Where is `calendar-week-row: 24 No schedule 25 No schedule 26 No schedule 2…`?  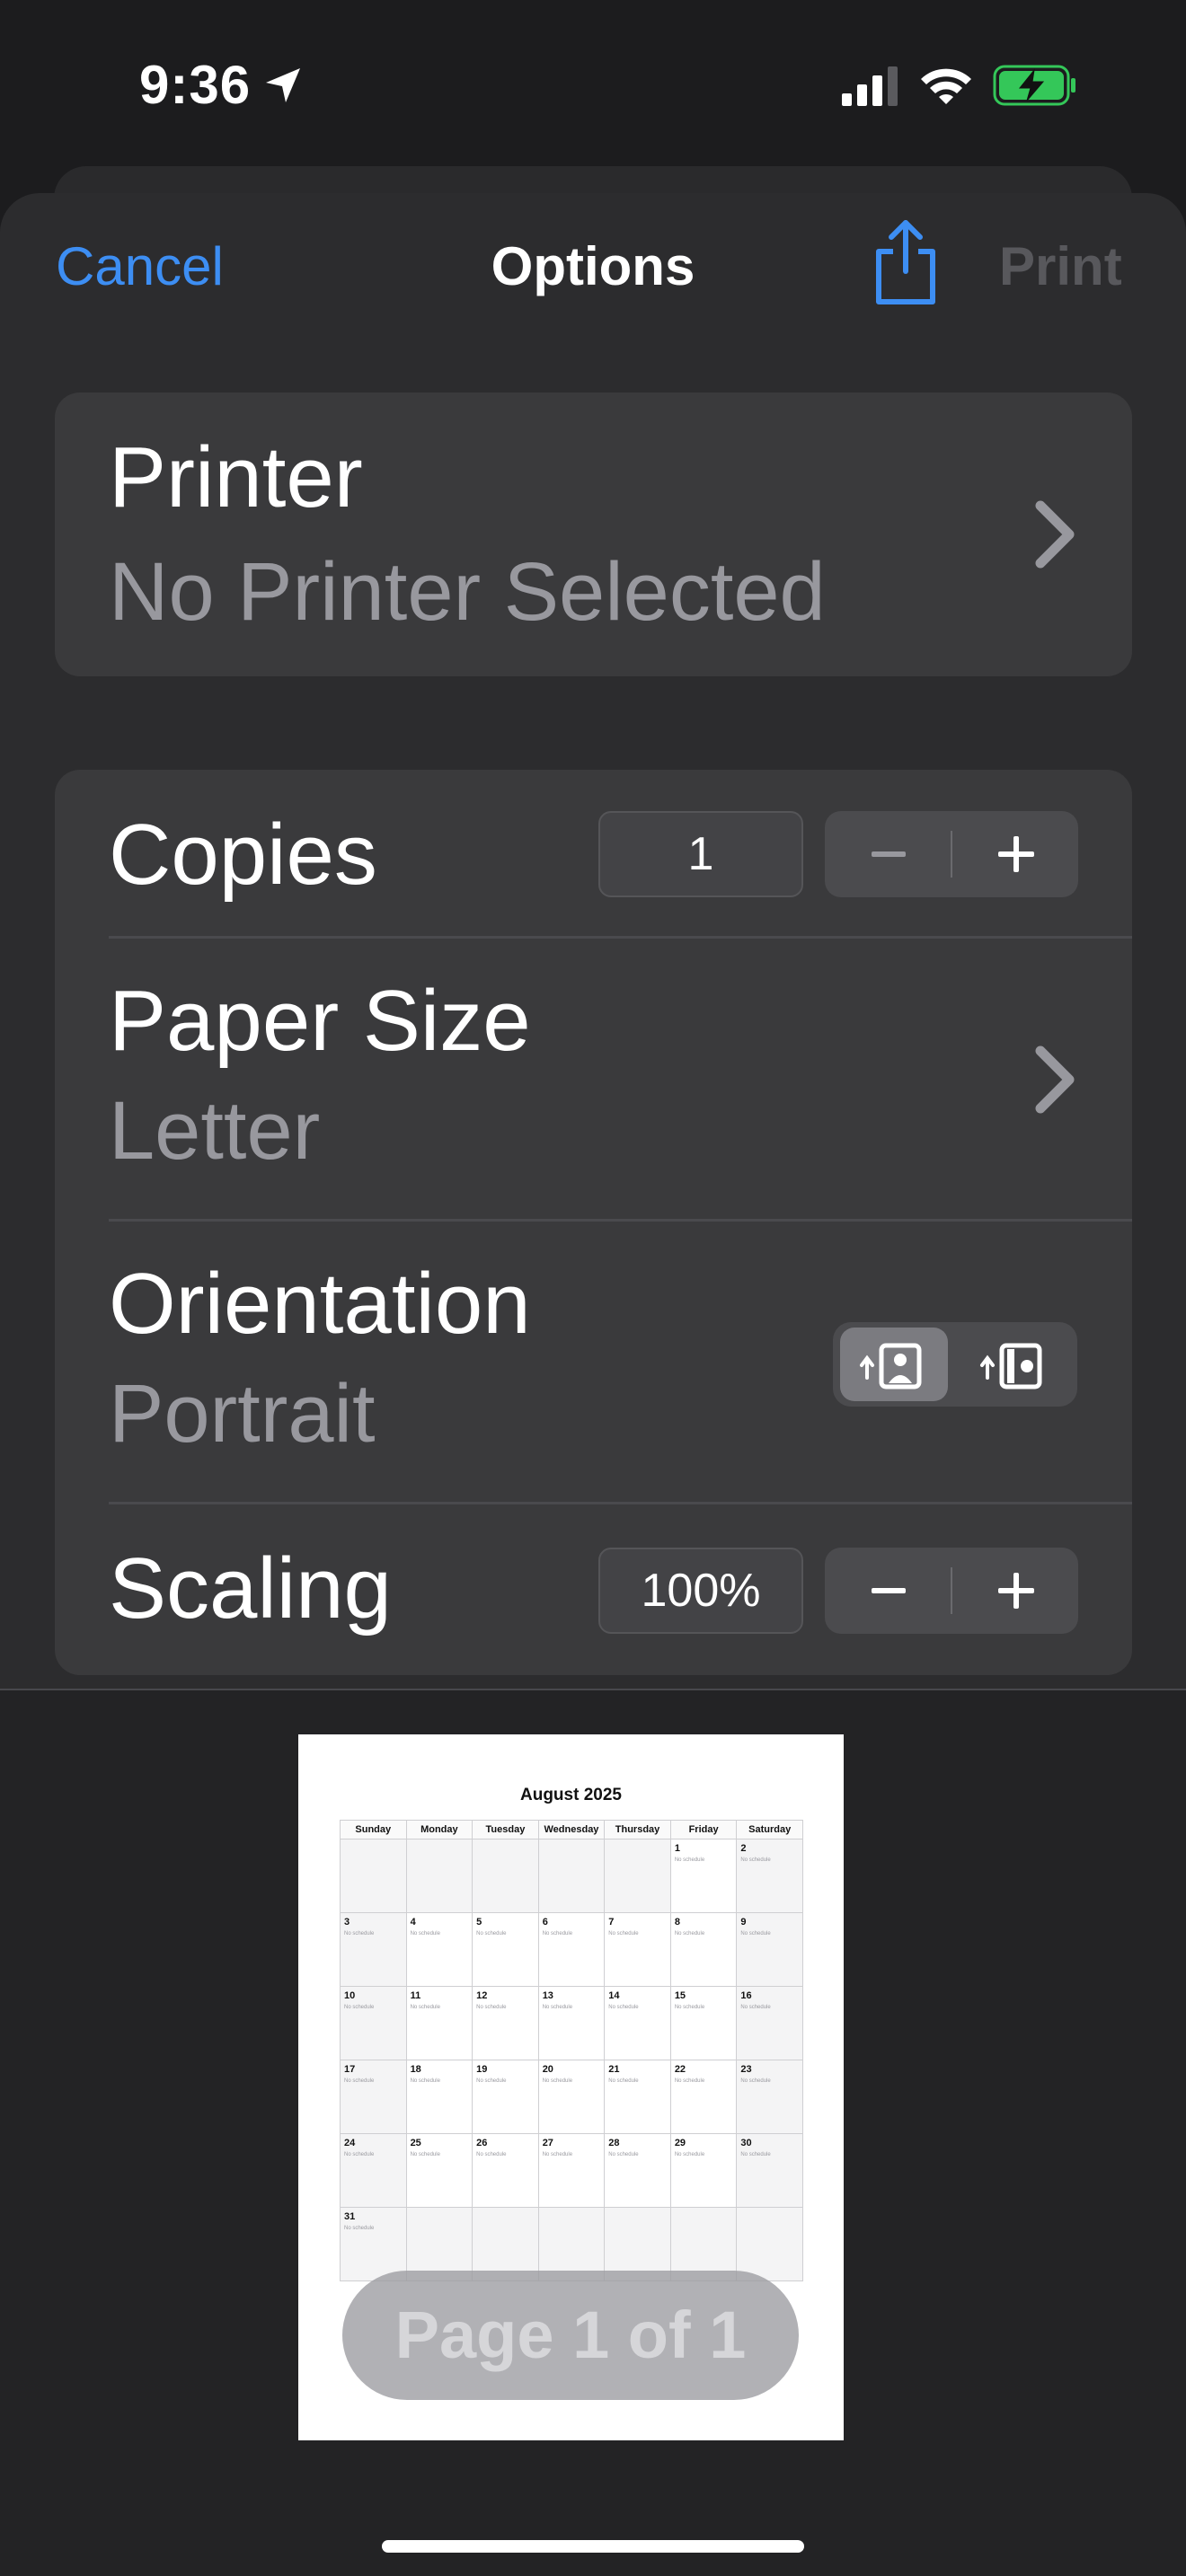
calendar-week-row: 24 No schedule 25 No schedule 26 No schedule 2… is located at coordinates (571, 2170).